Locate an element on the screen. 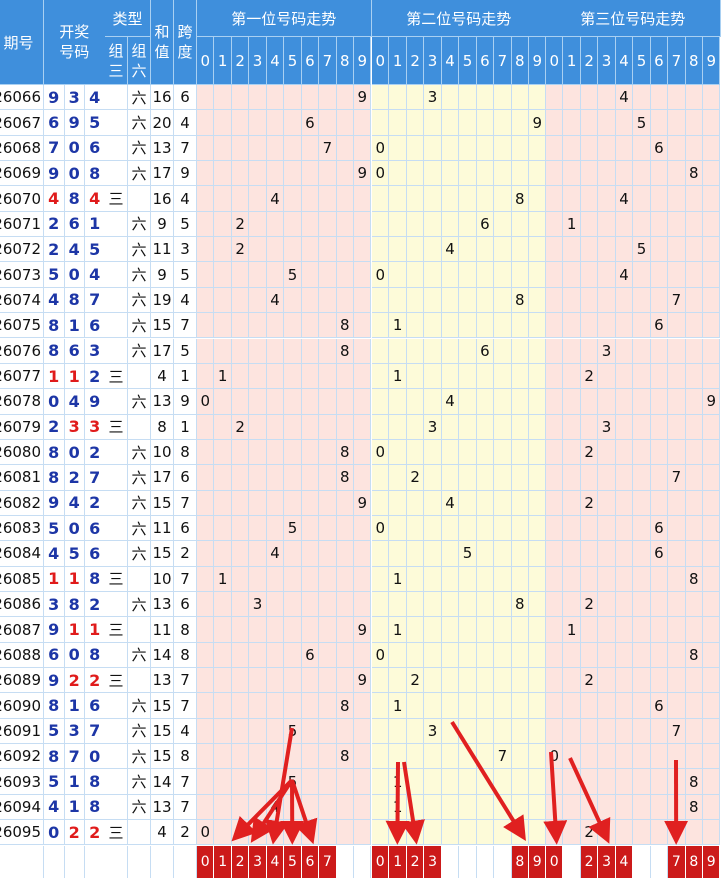  draw-digit: 2 is located at coordinates (54, 250).